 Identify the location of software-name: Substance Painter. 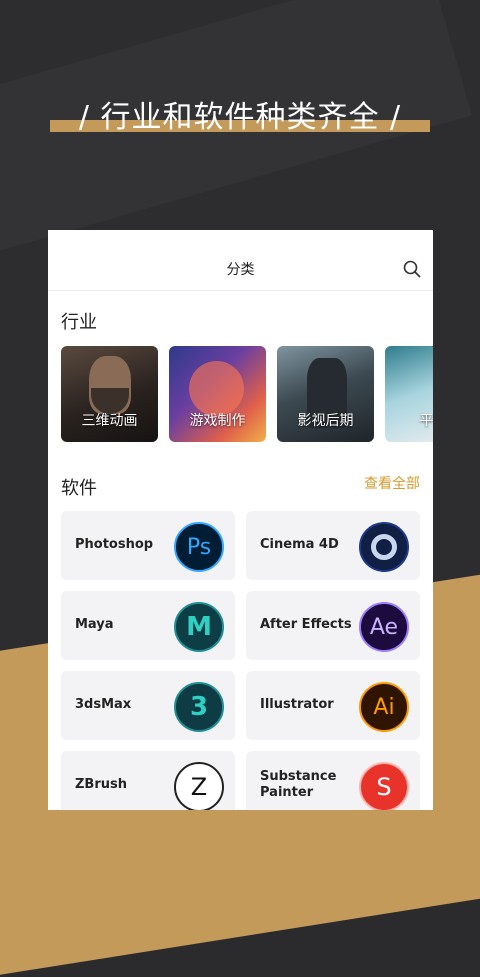
(298, 784).